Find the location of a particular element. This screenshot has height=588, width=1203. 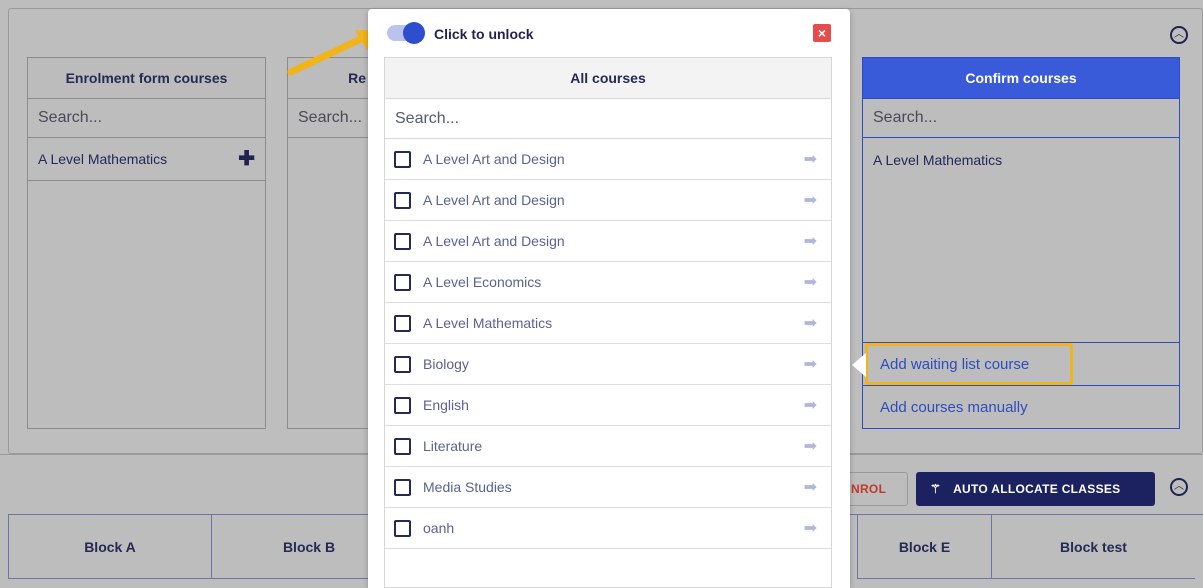

enrol-button: NROL is located at coordinates (877, 489).